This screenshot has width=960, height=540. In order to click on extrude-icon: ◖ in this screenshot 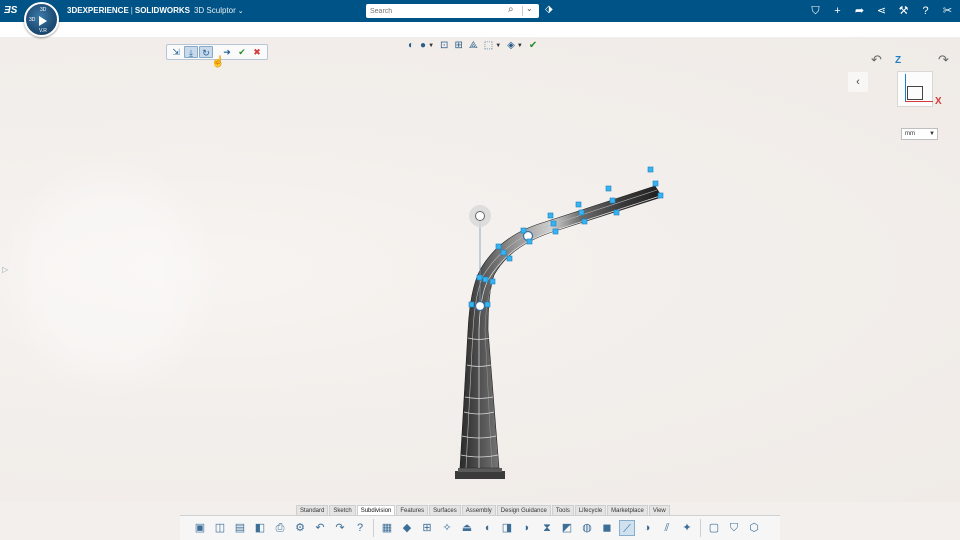, I will do `click(487, 528)`.